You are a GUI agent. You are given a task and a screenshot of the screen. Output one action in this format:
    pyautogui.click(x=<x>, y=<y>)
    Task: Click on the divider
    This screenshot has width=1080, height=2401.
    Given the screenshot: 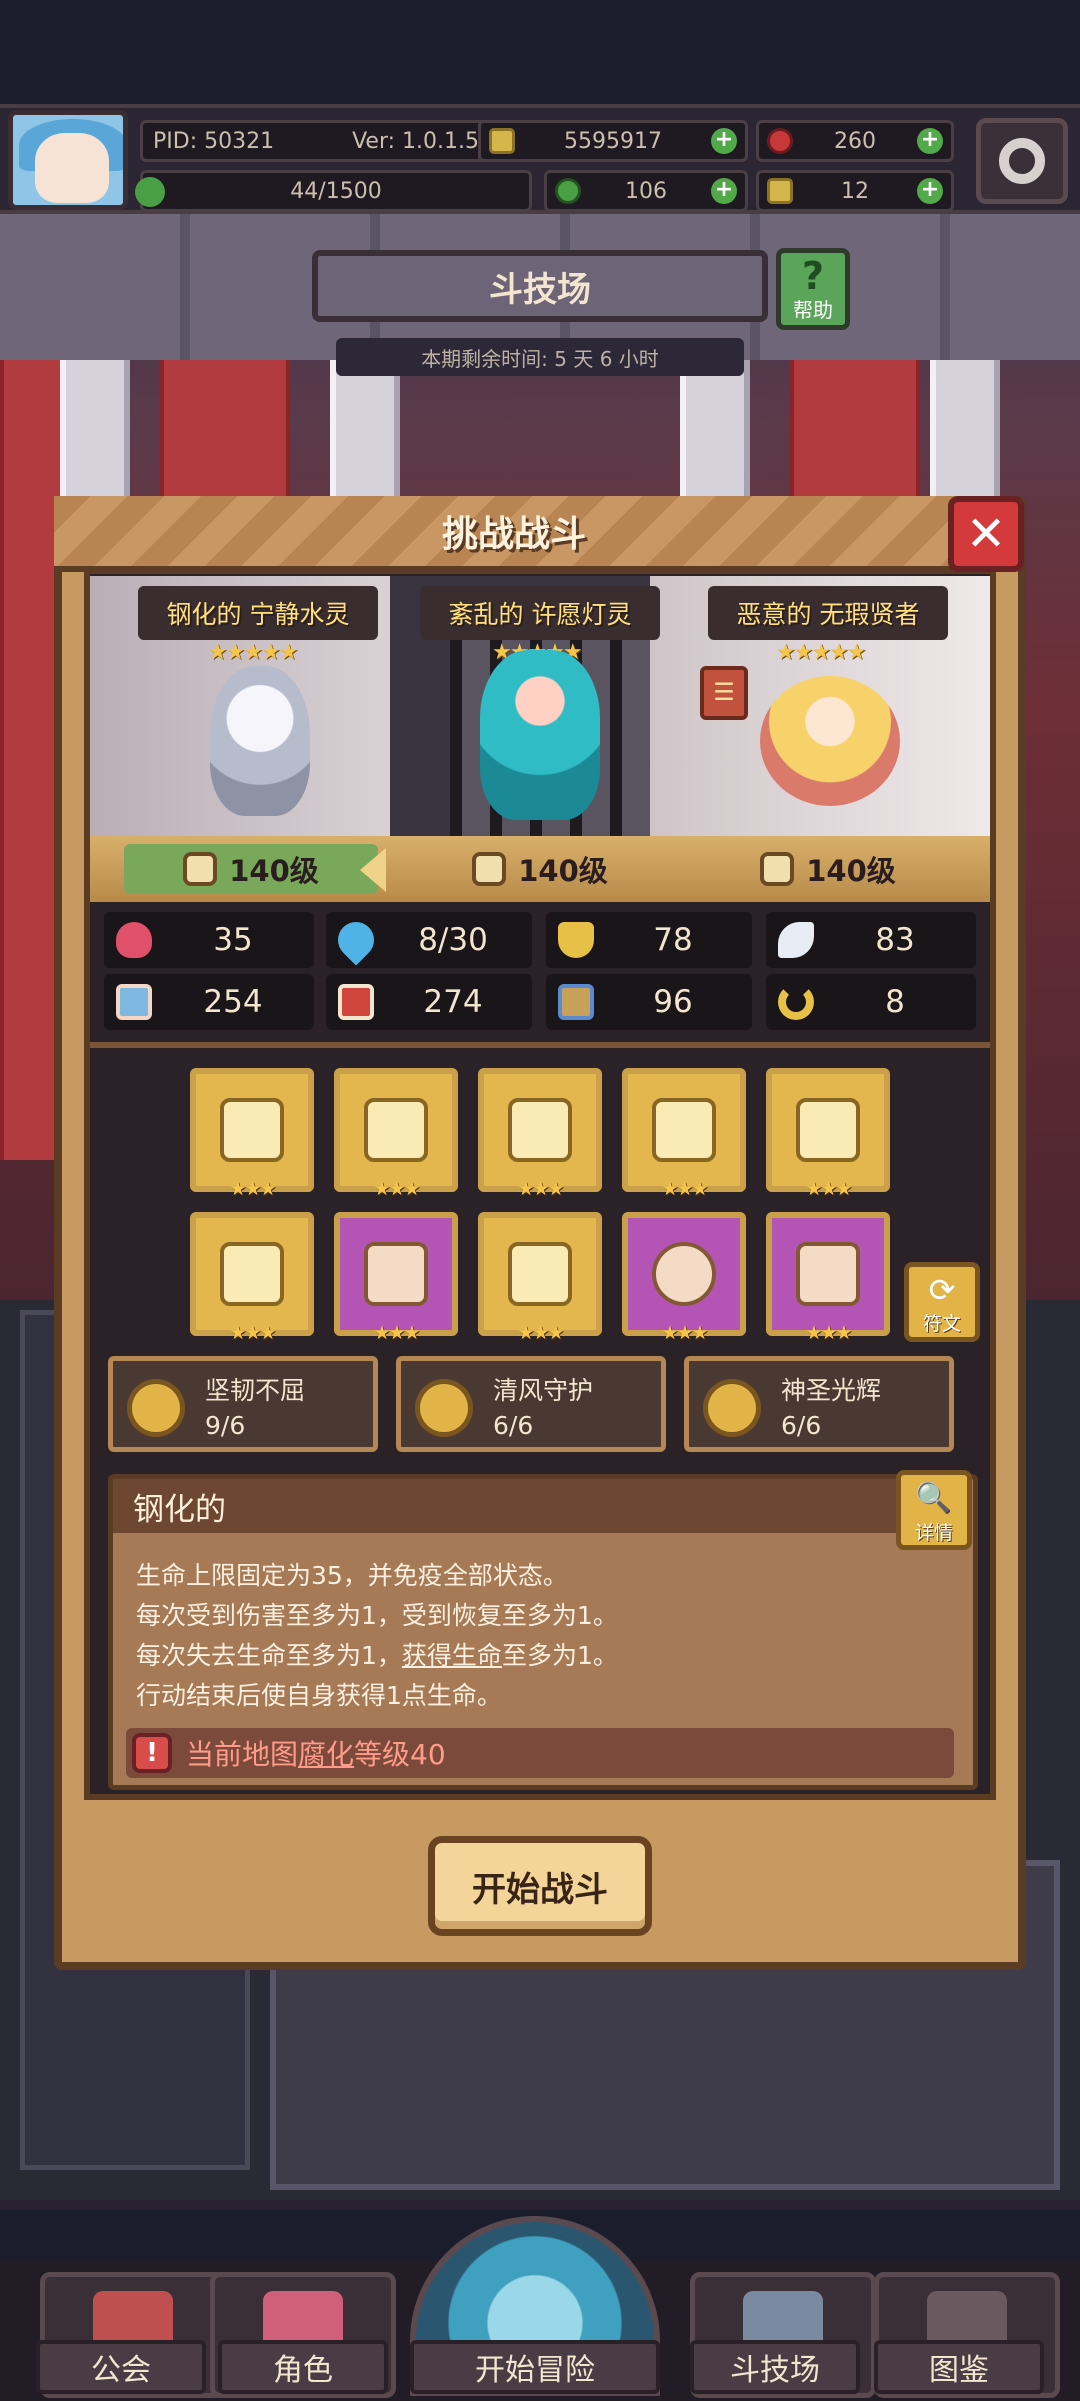 What is the action you would take?
    pyautogui.click(x=540, y=1045)
    